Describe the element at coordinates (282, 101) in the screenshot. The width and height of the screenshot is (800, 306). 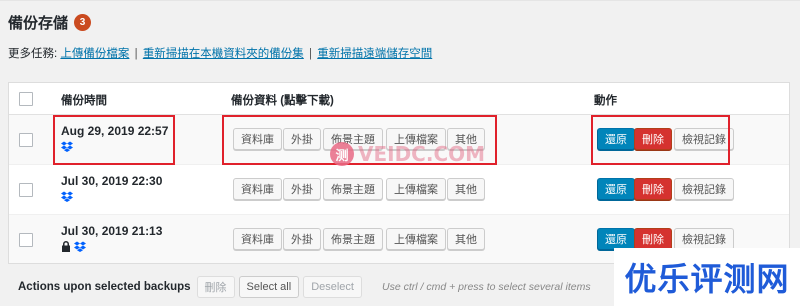
I see `column-header-data: 備份資料 (點擊下載)` at that location.